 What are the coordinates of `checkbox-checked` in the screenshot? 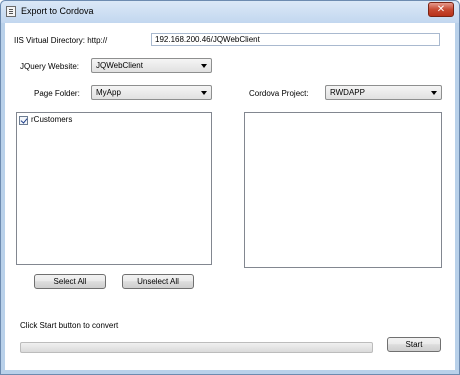 It's located at (23, 120).